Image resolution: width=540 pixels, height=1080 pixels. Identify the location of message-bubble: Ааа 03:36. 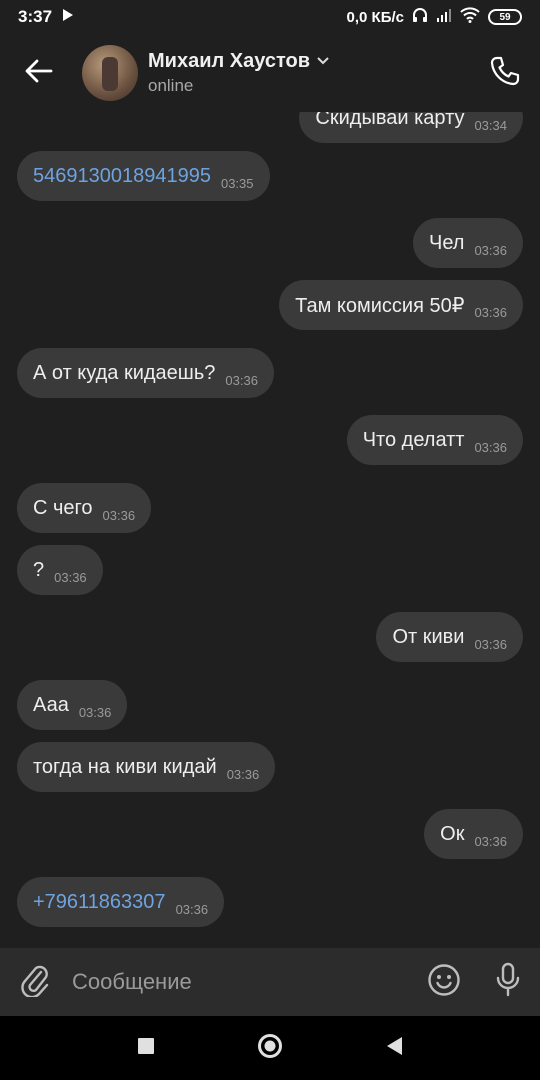
(72, 705).